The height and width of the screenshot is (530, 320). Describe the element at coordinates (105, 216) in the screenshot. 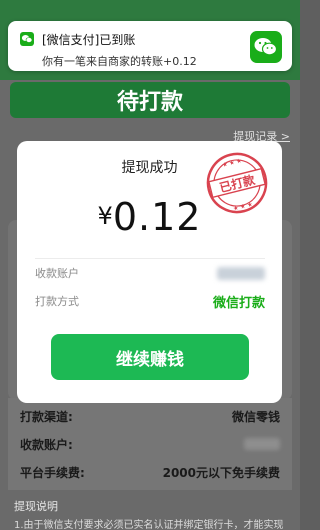

I see `currency-symbol: ¥` at that location.